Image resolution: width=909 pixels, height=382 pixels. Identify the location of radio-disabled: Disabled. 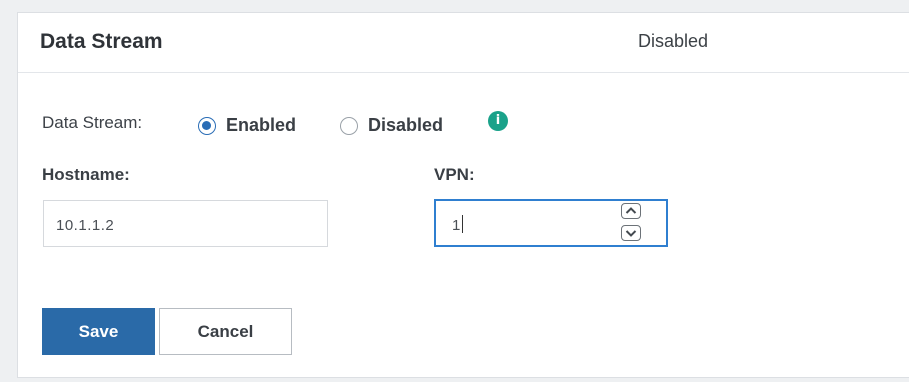
(391, 125).